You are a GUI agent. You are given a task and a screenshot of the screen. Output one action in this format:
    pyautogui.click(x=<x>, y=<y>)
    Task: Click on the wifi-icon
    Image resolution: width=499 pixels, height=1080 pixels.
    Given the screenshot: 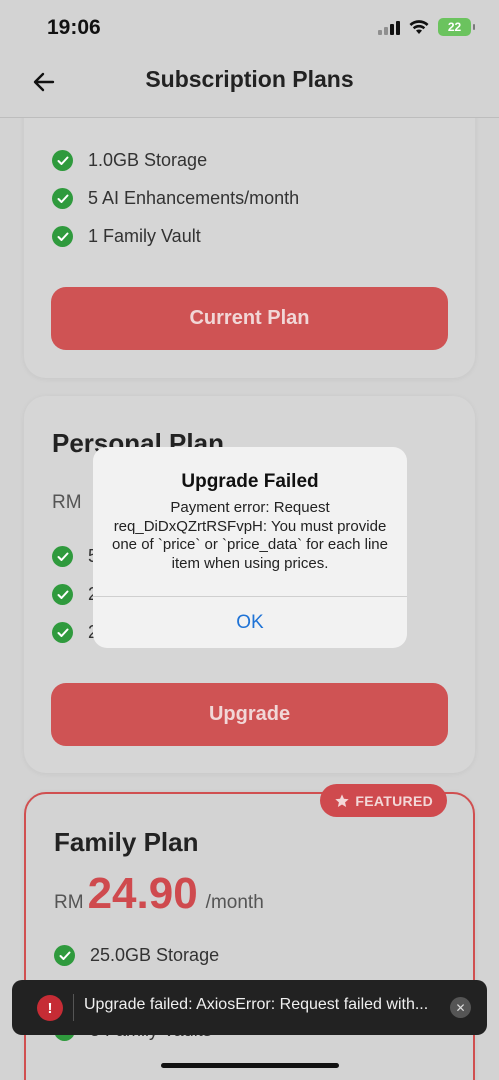 What is the action you would take?
    pyautogui.click(x=419, y=27)
    